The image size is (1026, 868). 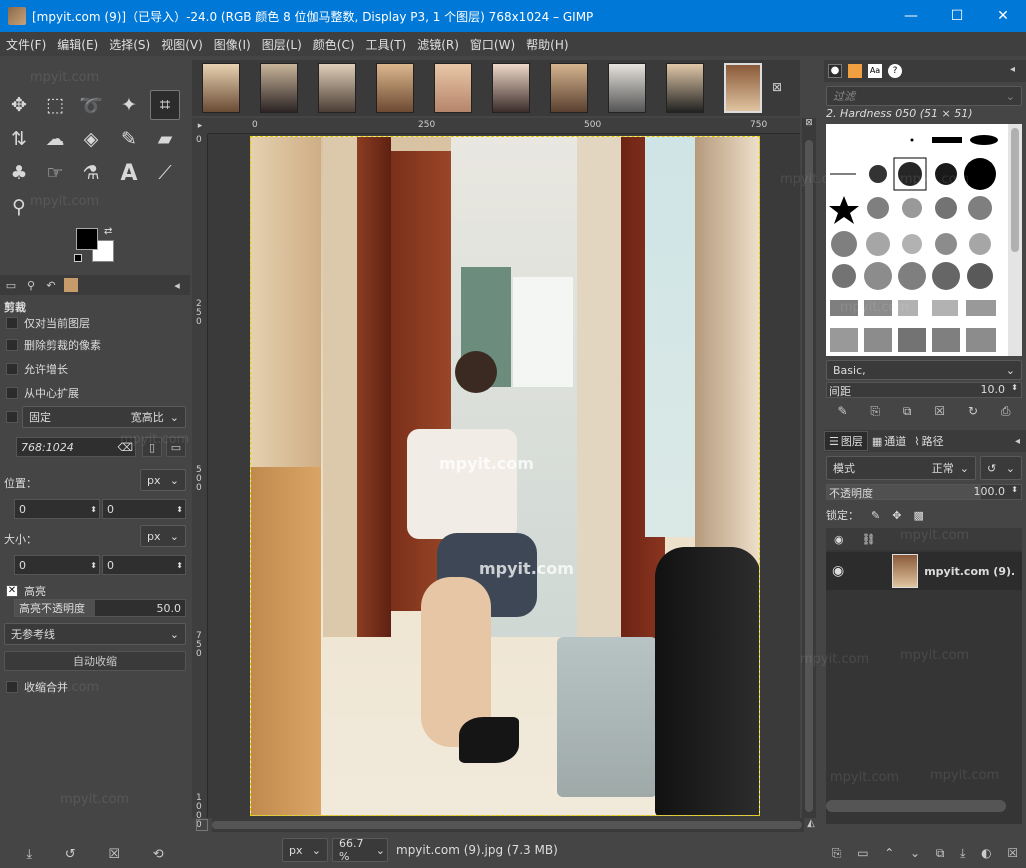 What do you see at coordinates (91, 105) in the screenshot?
I see `lasso-tool-icon: ➰` at bounding box center [91, 105].